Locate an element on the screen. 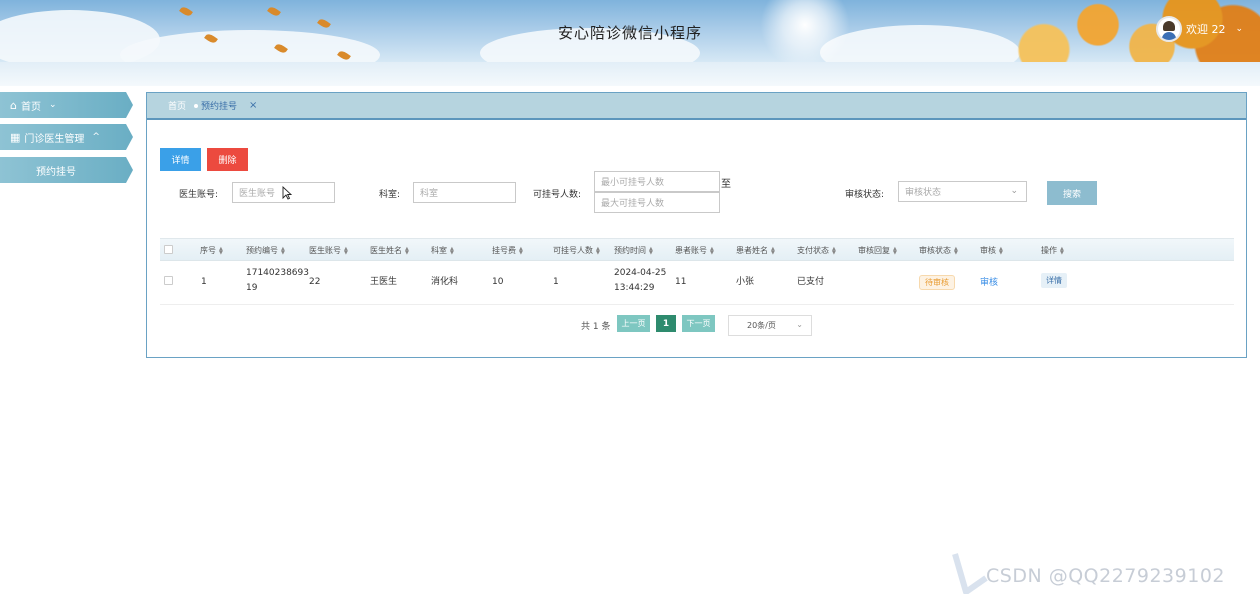  row-detail-button: 详情 is located at coordinates (1054, 280).